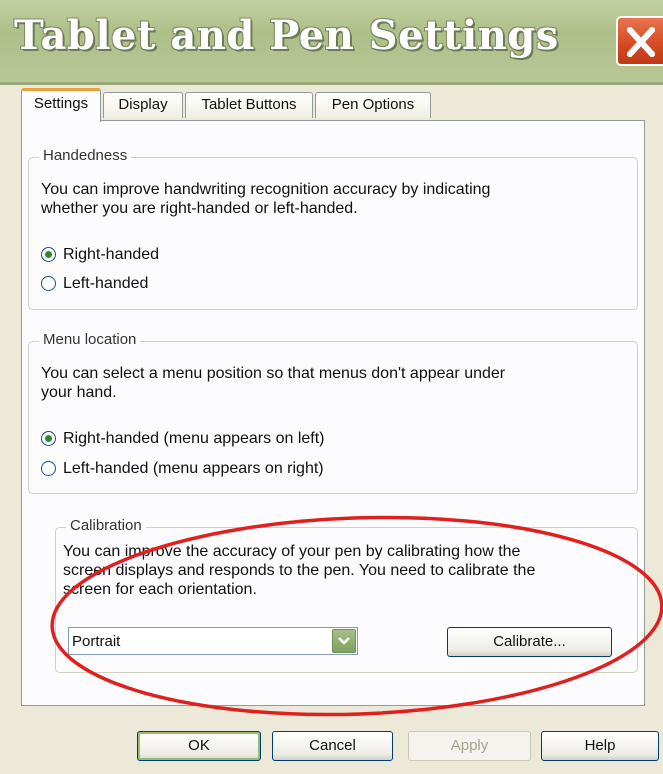  I want to click on tab-label: Settings, so click(61, 103).